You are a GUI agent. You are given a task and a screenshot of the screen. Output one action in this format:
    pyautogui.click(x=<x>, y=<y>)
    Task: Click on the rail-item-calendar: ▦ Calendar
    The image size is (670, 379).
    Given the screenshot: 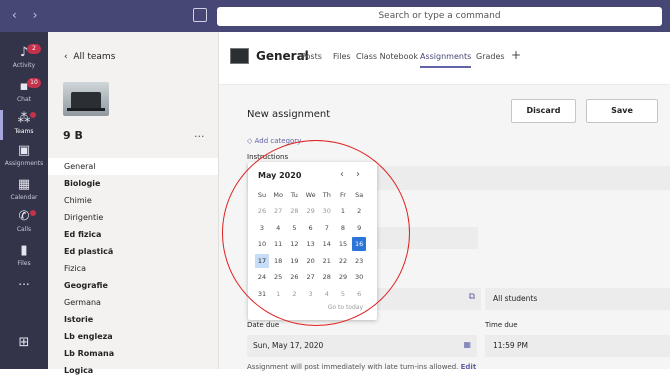 What is the action you would take?
    pyautogui.click(x=24, y=191)
    